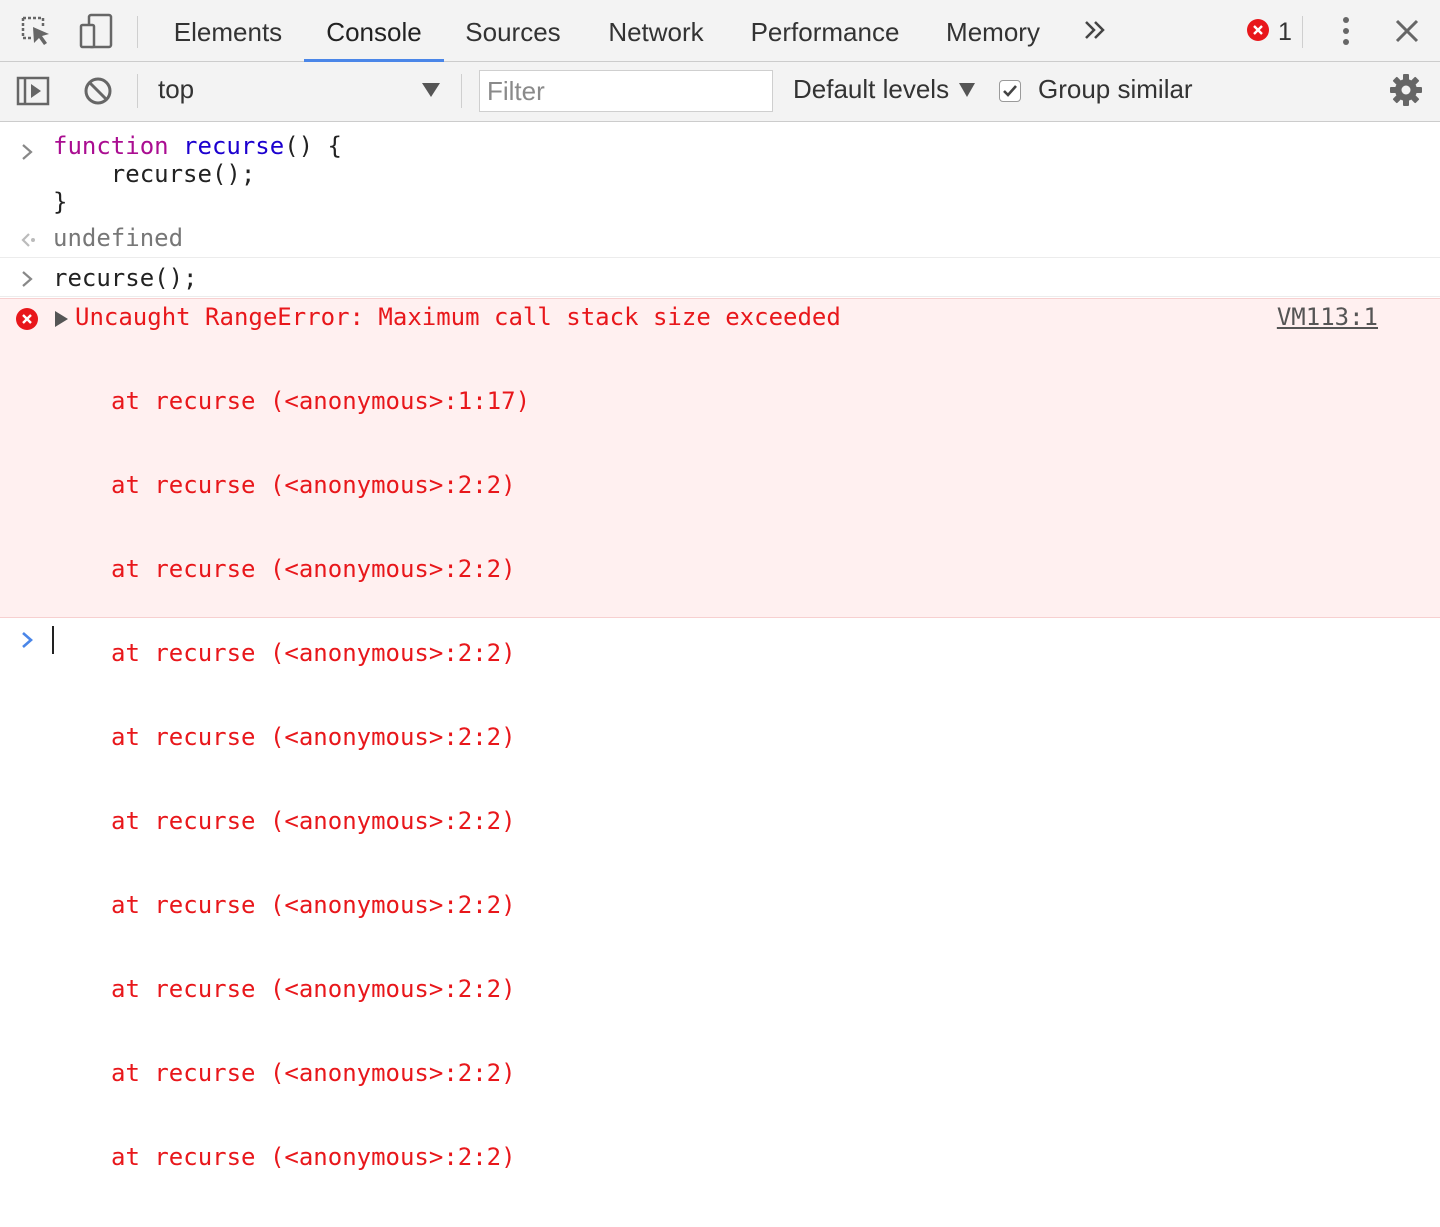 The height and width of the screenshot is (1227, 1440). I want to click on result-arrow-icon, so click(29, 242).